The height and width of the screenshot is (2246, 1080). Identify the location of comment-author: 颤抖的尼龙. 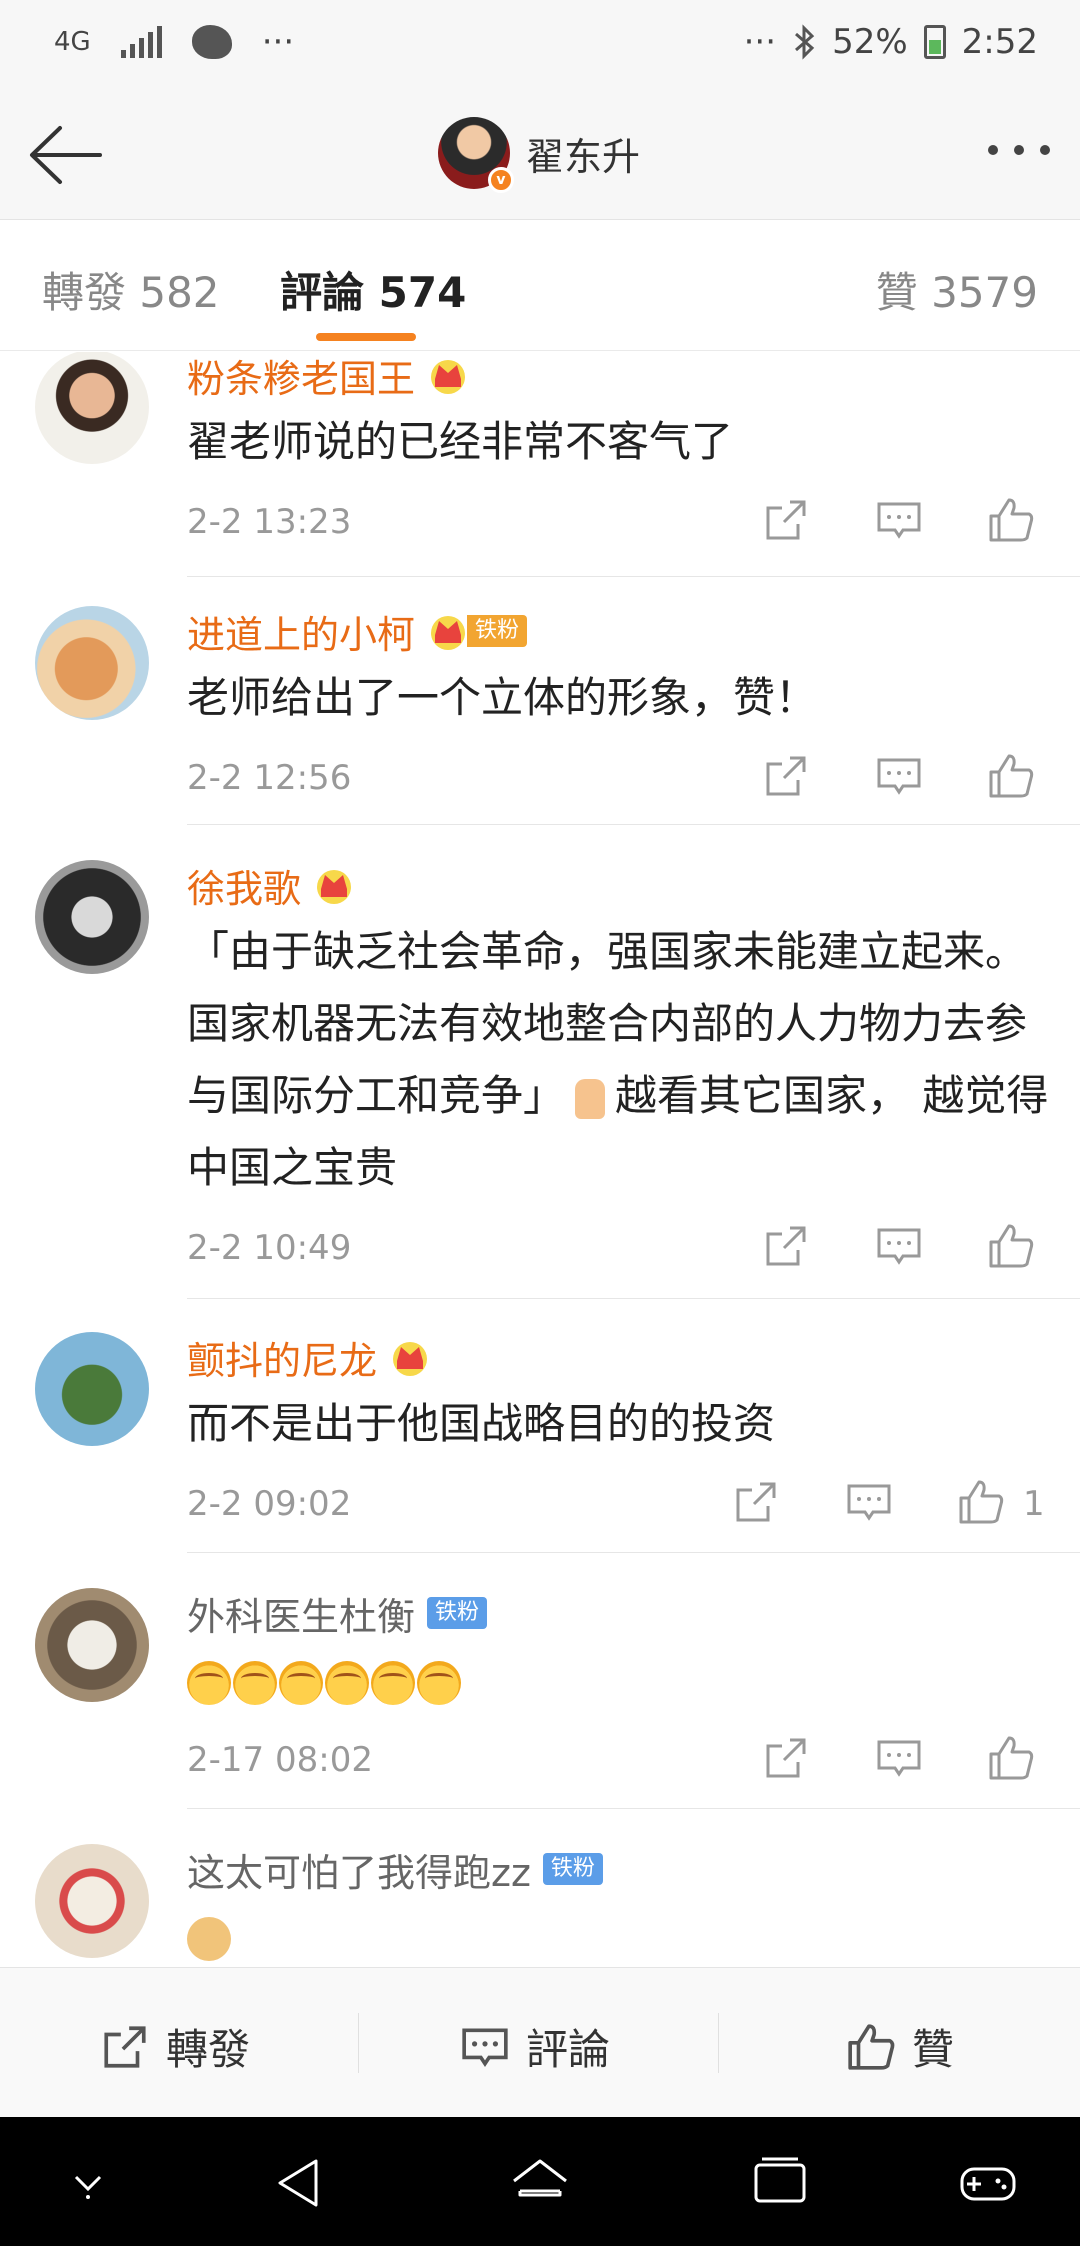
(282, 1357).